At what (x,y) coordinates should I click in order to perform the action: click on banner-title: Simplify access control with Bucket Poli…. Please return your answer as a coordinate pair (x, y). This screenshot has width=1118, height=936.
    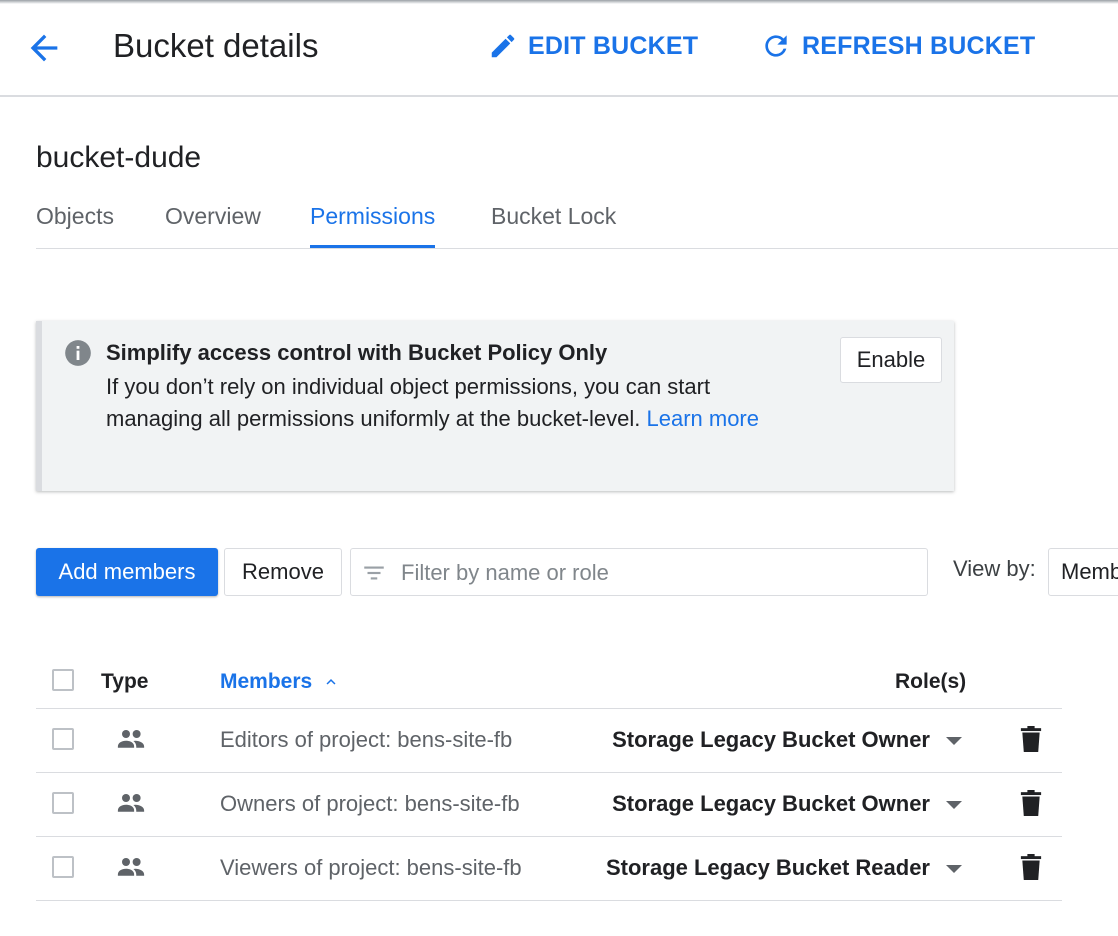
    Looking at the image, I should click on (357, 352).